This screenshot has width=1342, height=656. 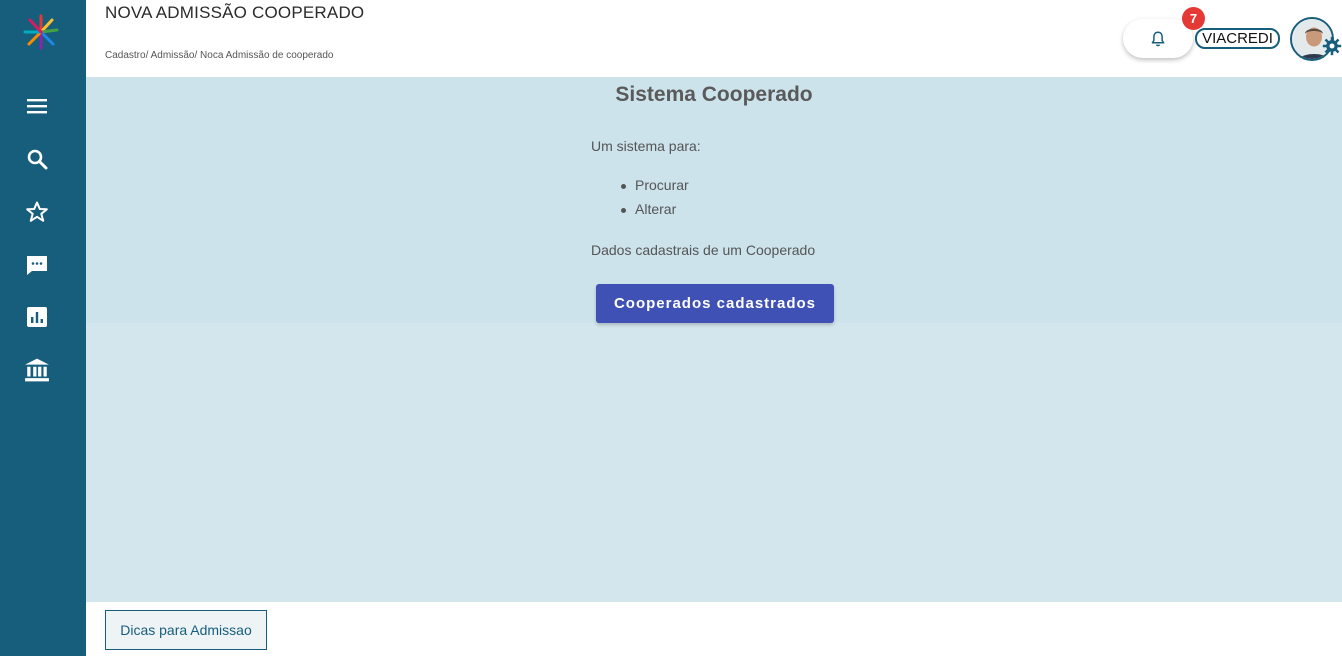 I want to click on feature-list: Procurar Alterar, so click(x=655, y=201).